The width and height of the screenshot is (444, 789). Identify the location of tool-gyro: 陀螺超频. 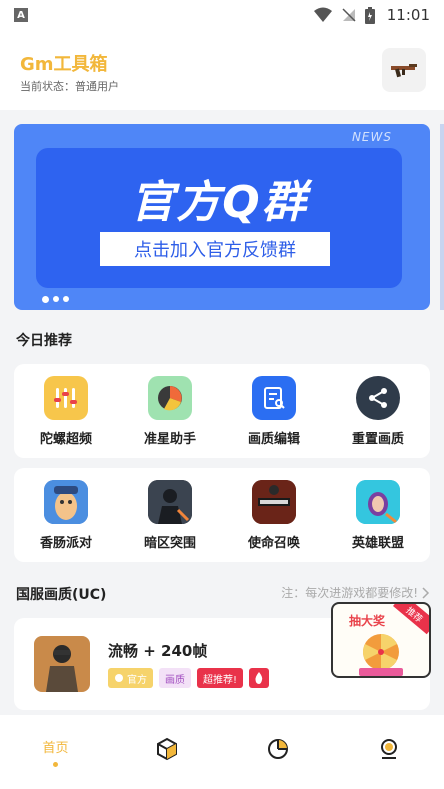
(66, 411).